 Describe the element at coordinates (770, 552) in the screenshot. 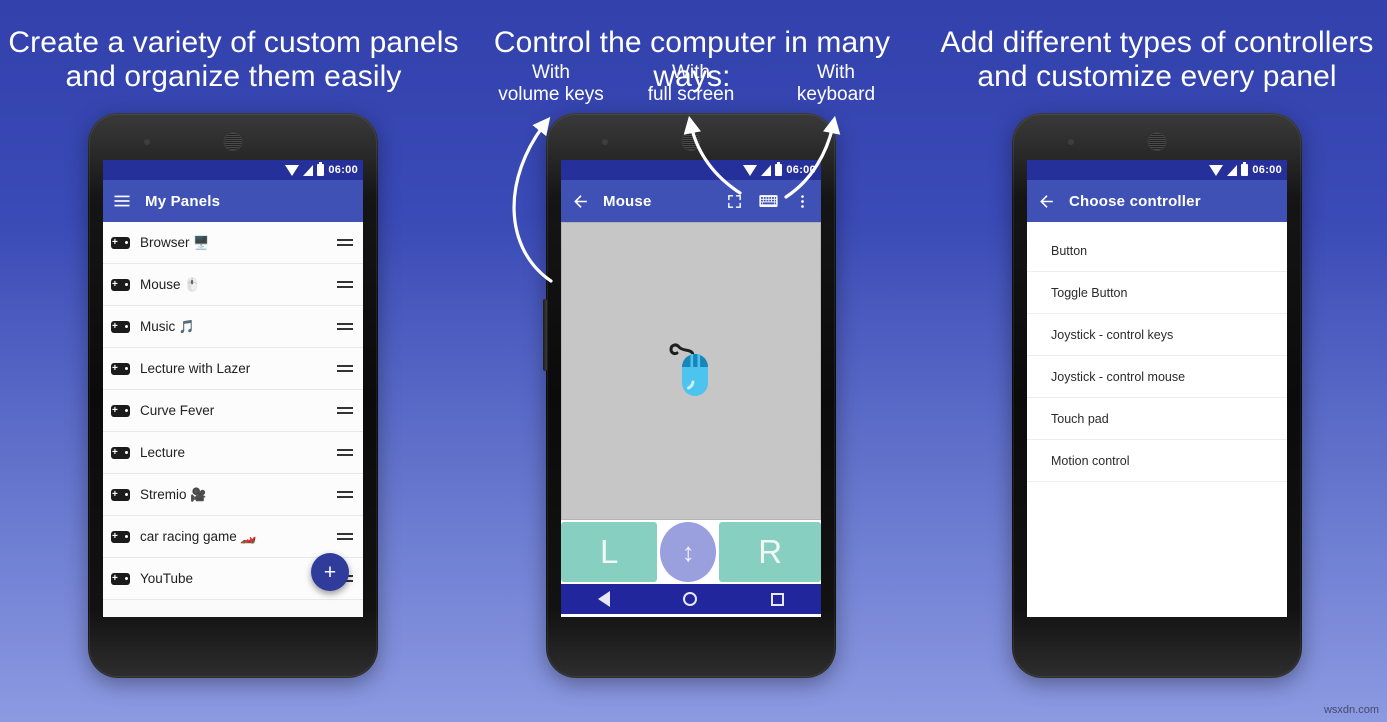

I see `mouse-right-button: R` at that location.